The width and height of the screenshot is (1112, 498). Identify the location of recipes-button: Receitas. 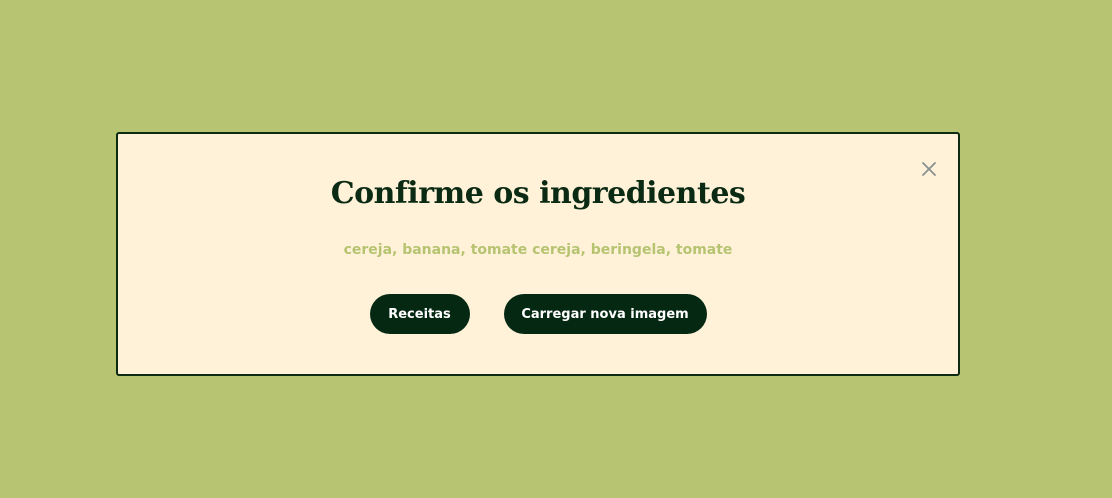
(419, 314).